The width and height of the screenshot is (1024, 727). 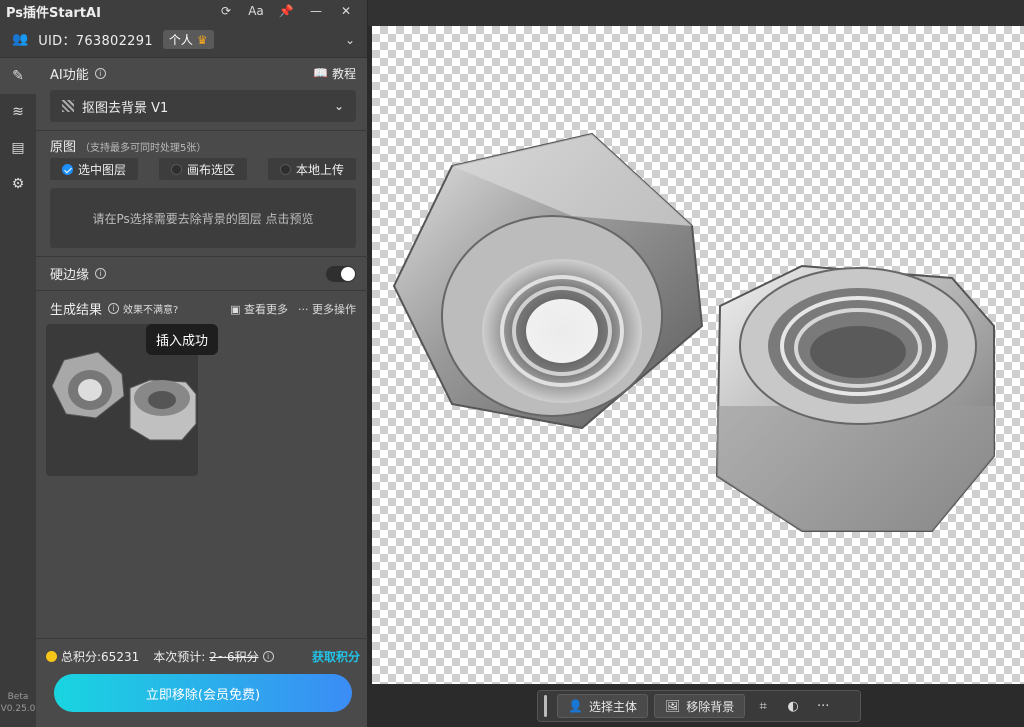 What do you see at coordinates (320, 73) in the screenshot?
I see `book-icon: 📖` at bounding box center [320, 73].